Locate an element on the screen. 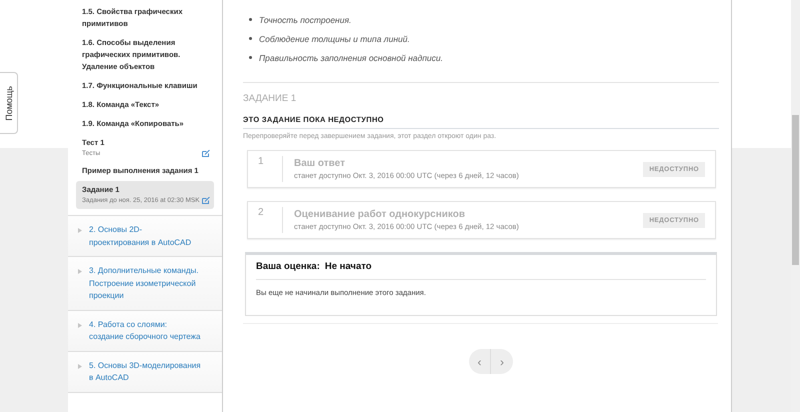 This screenshot has height=412, width=800. step-title: Ваш ответ is located at coordinates (320, 163).